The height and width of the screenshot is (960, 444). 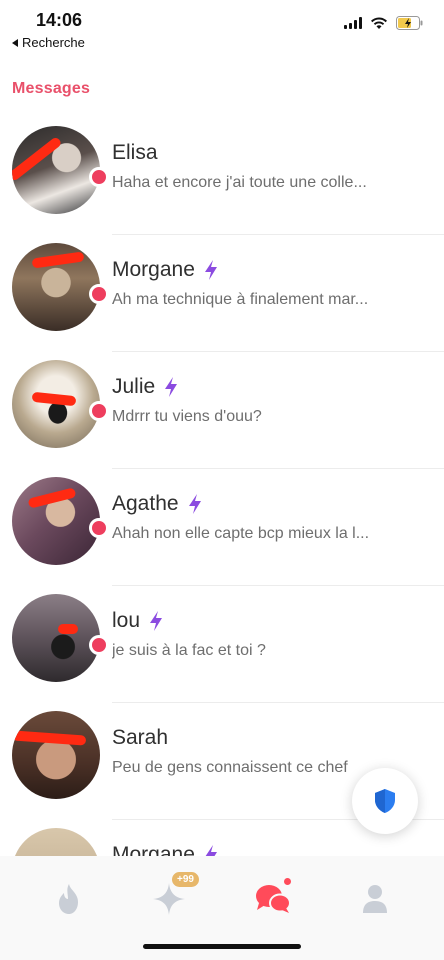 I want to click on nav-messages, so click(x=273, y=899).